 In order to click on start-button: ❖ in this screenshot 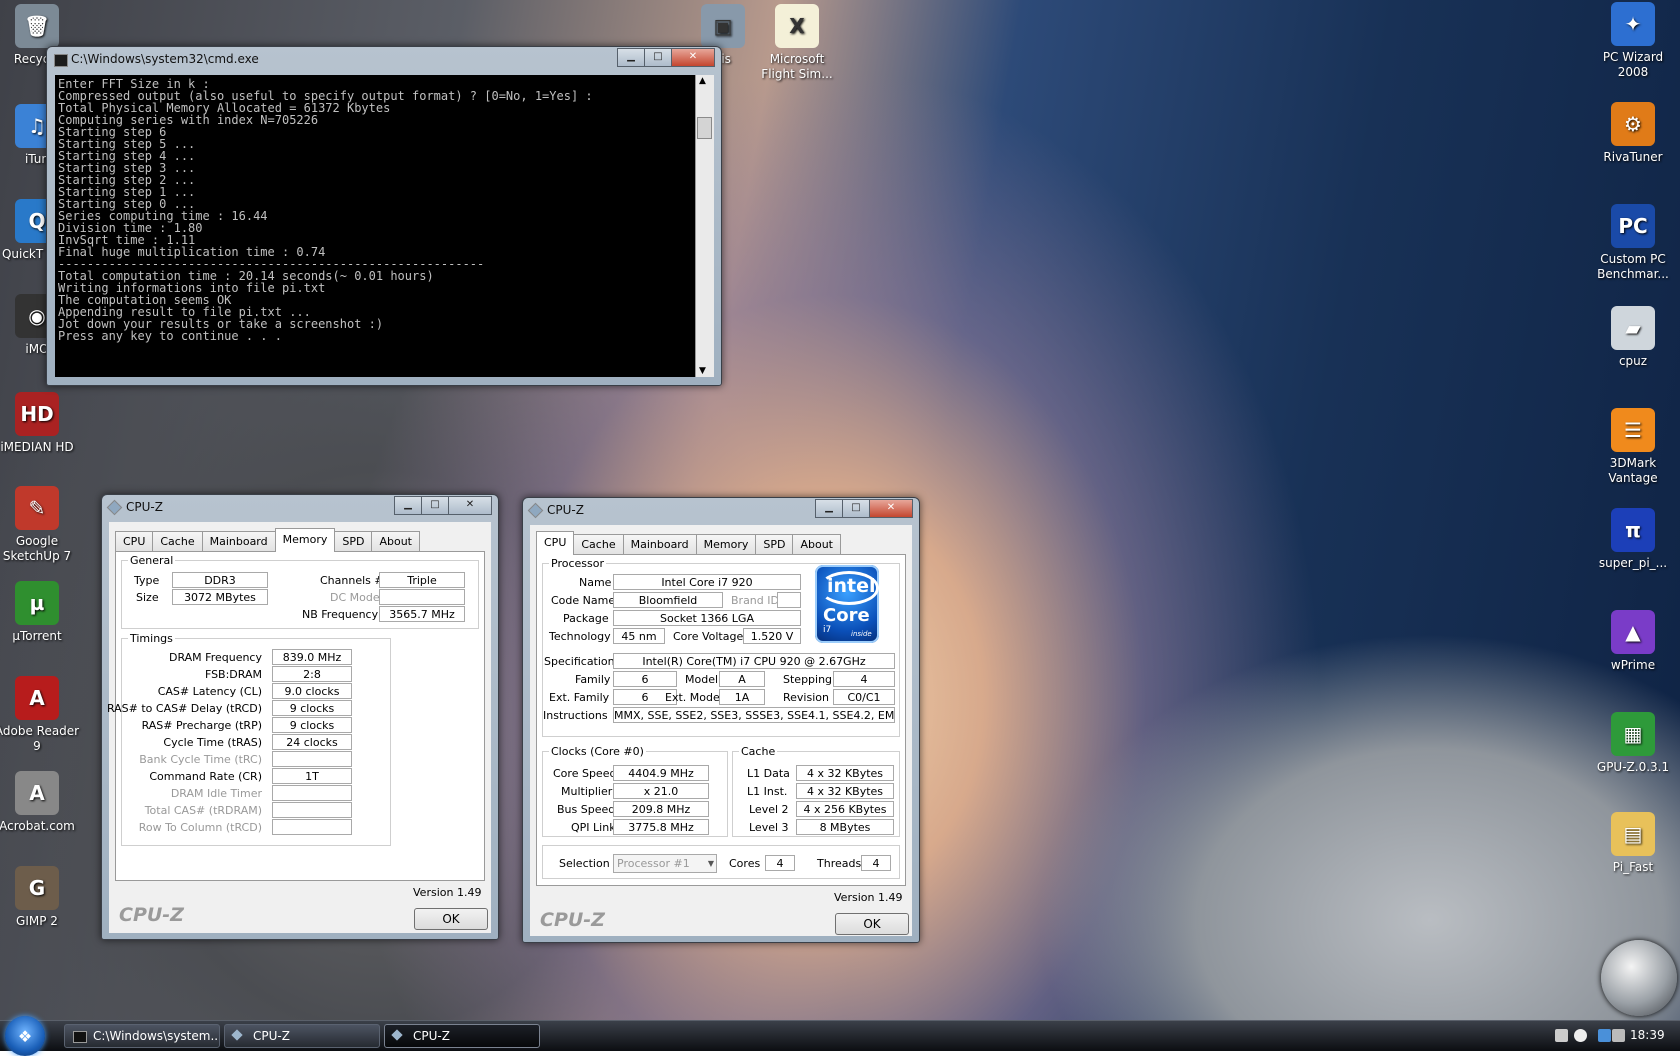, I will do `click(25, 1036)`.